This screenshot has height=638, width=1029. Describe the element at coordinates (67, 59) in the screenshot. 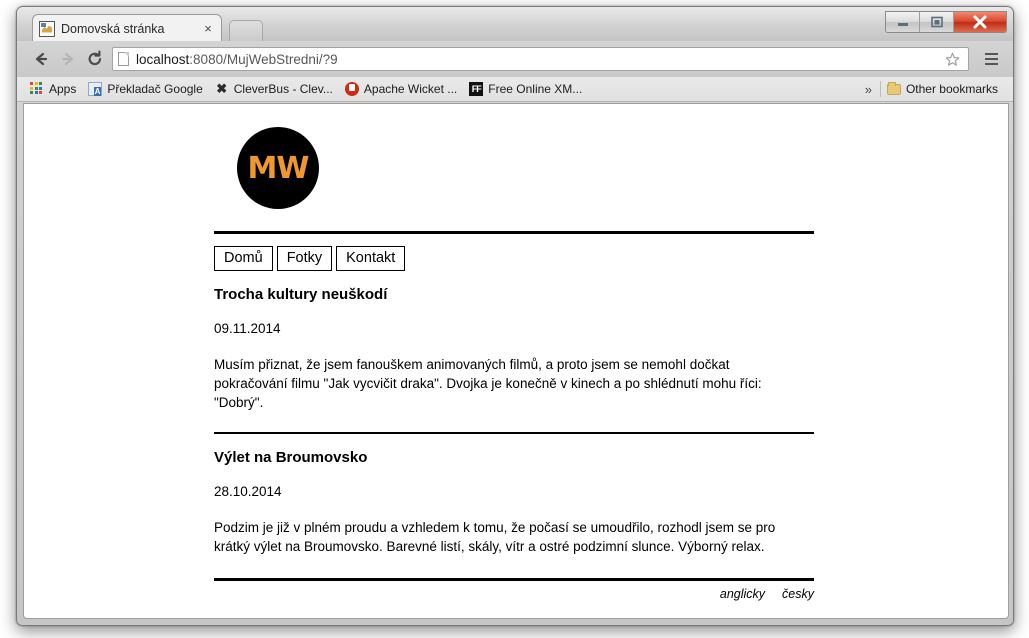

I see `forward-button` at that location.